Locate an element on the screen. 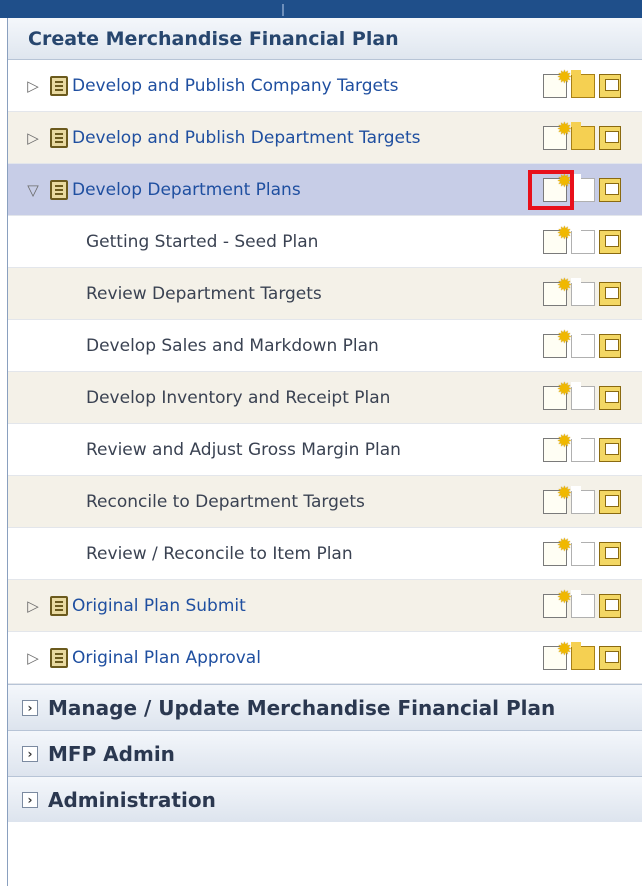  task-label: Develop Department Plans is located at coordinates (186, 190).